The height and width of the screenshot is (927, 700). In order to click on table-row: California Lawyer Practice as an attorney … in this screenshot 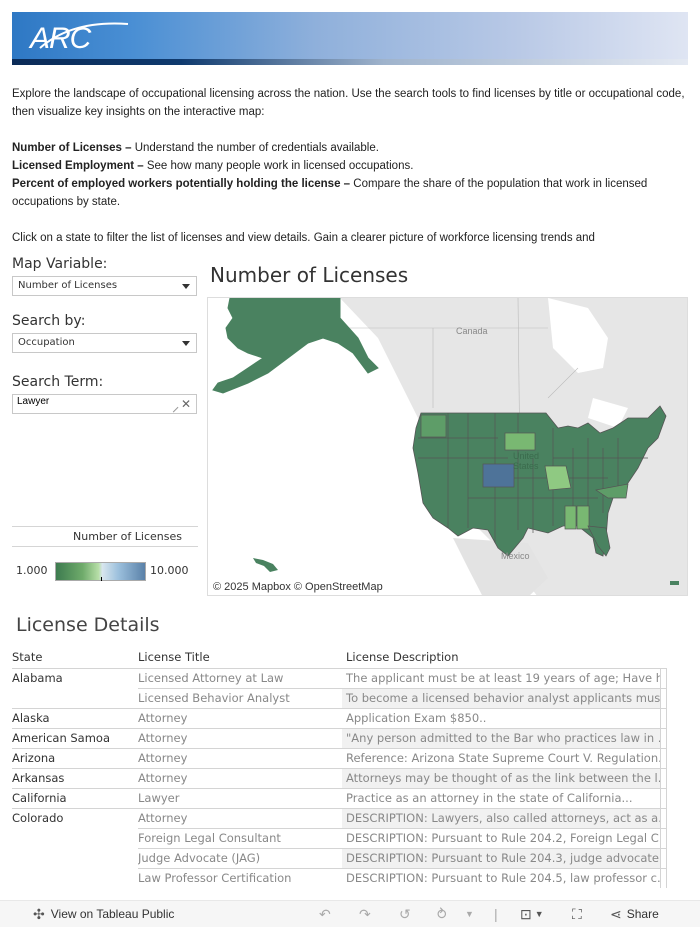, I will do `click(339, 798)`.